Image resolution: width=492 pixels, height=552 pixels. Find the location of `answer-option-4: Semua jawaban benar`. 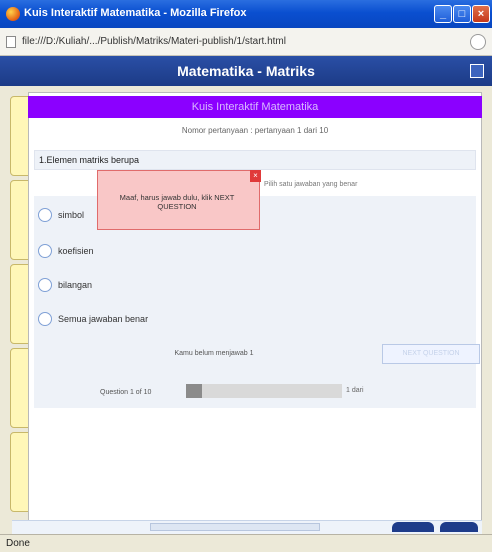

answer-option-4: Semua jawaban benar is located at coordinates (255, 319).